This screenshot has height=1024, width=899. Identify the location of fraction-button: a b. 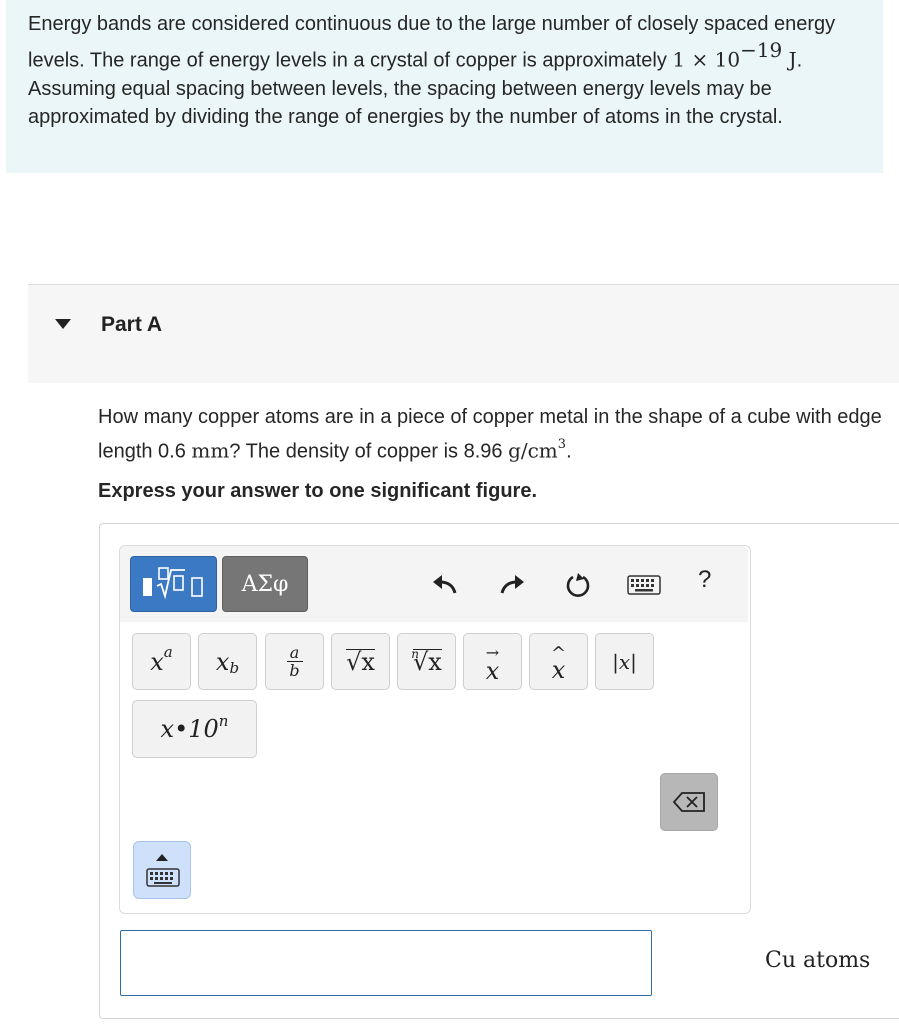
(294, 661).